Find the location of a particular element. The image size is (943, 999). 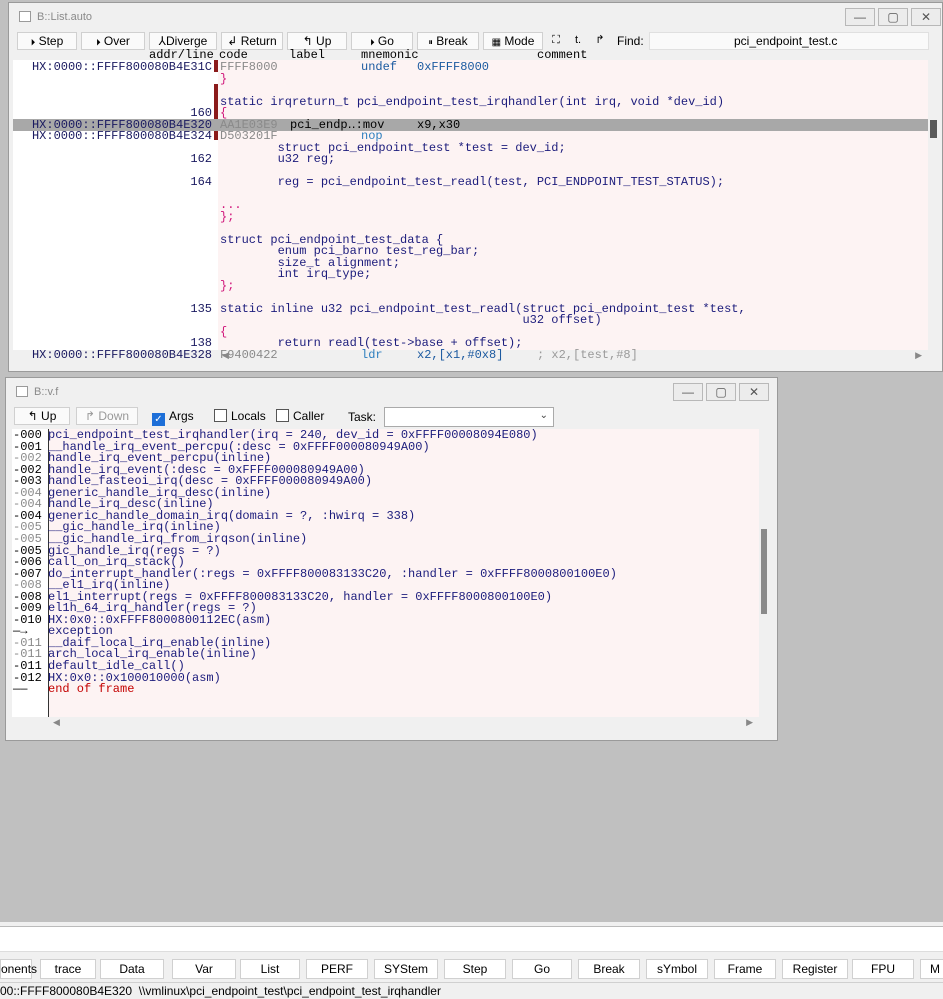

line-operands: x9,x30 is located at coordinates (439, 124).